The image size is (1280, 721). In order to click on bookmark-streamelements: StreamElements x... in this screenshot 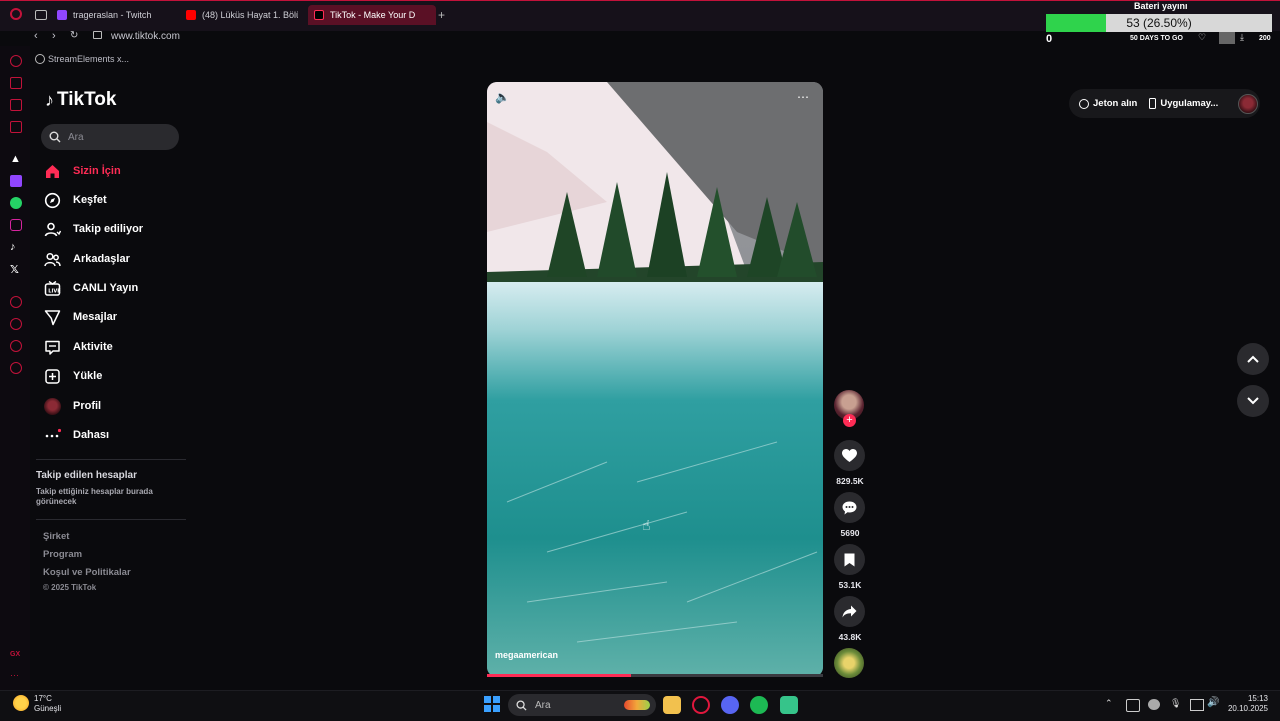, I will do `click(88, 59)`.